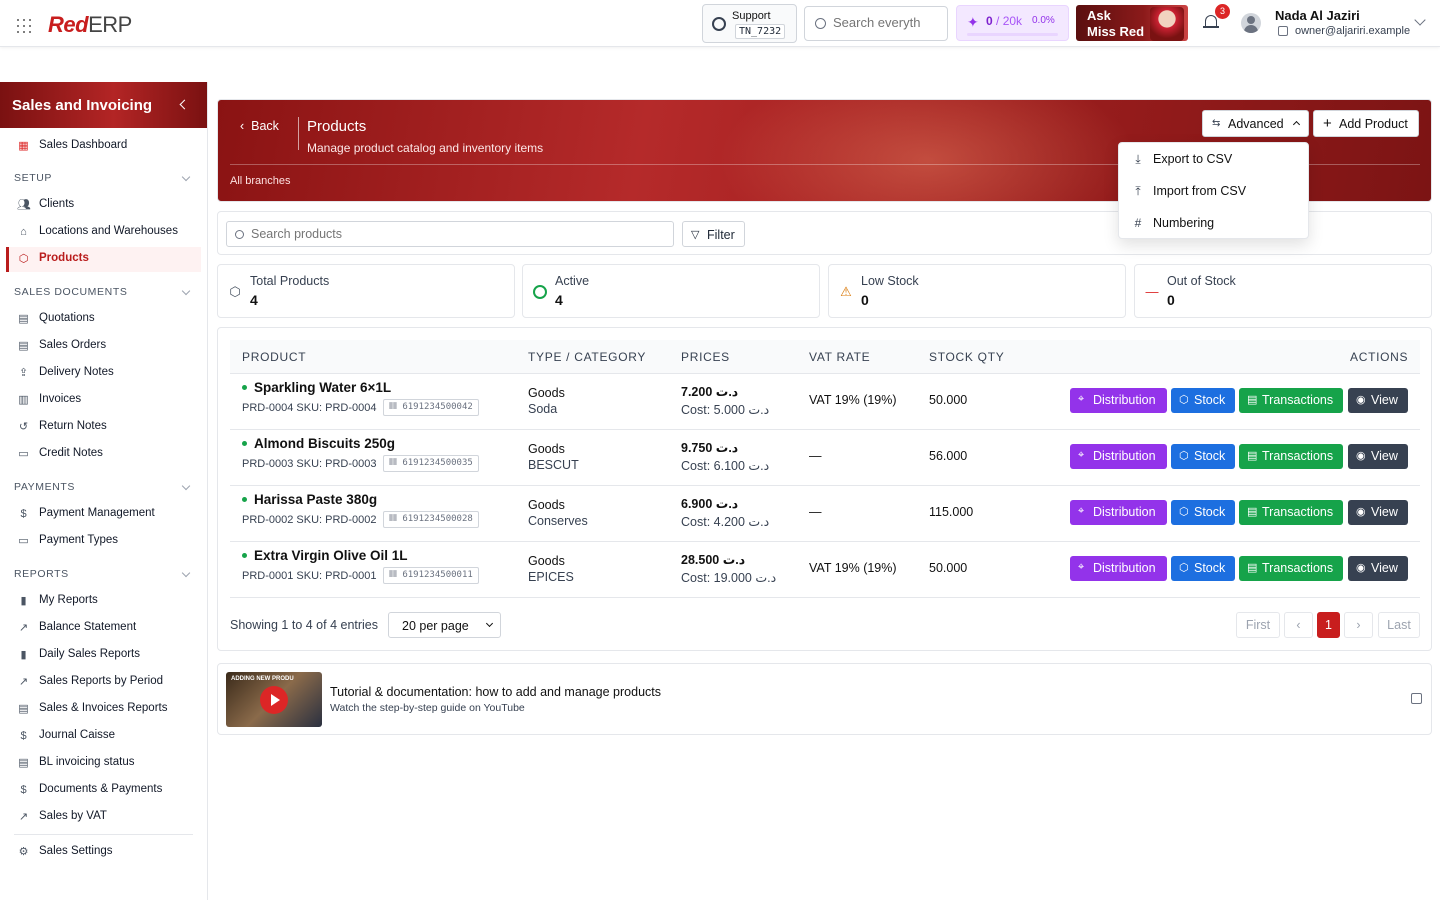  What do you see at coordinates (25, 27) in the screenshot?
I see `app-grid-icon` at bounding box center [25, 27].